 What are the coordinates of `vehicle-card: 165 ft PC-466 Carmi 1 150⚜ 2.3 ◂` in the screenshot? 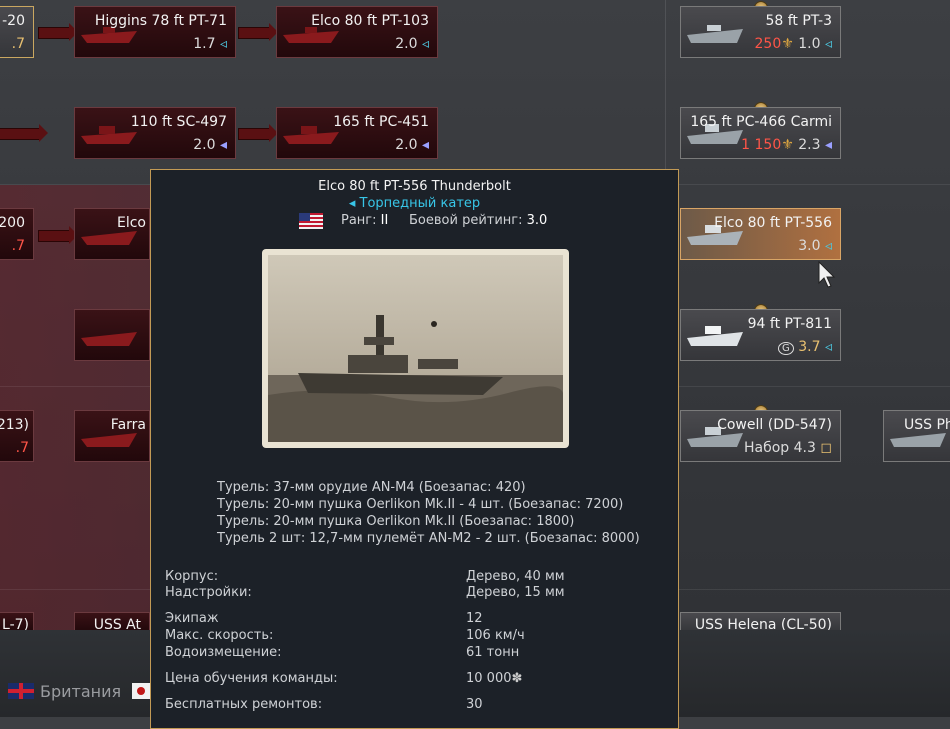 It's located at (760, 133).